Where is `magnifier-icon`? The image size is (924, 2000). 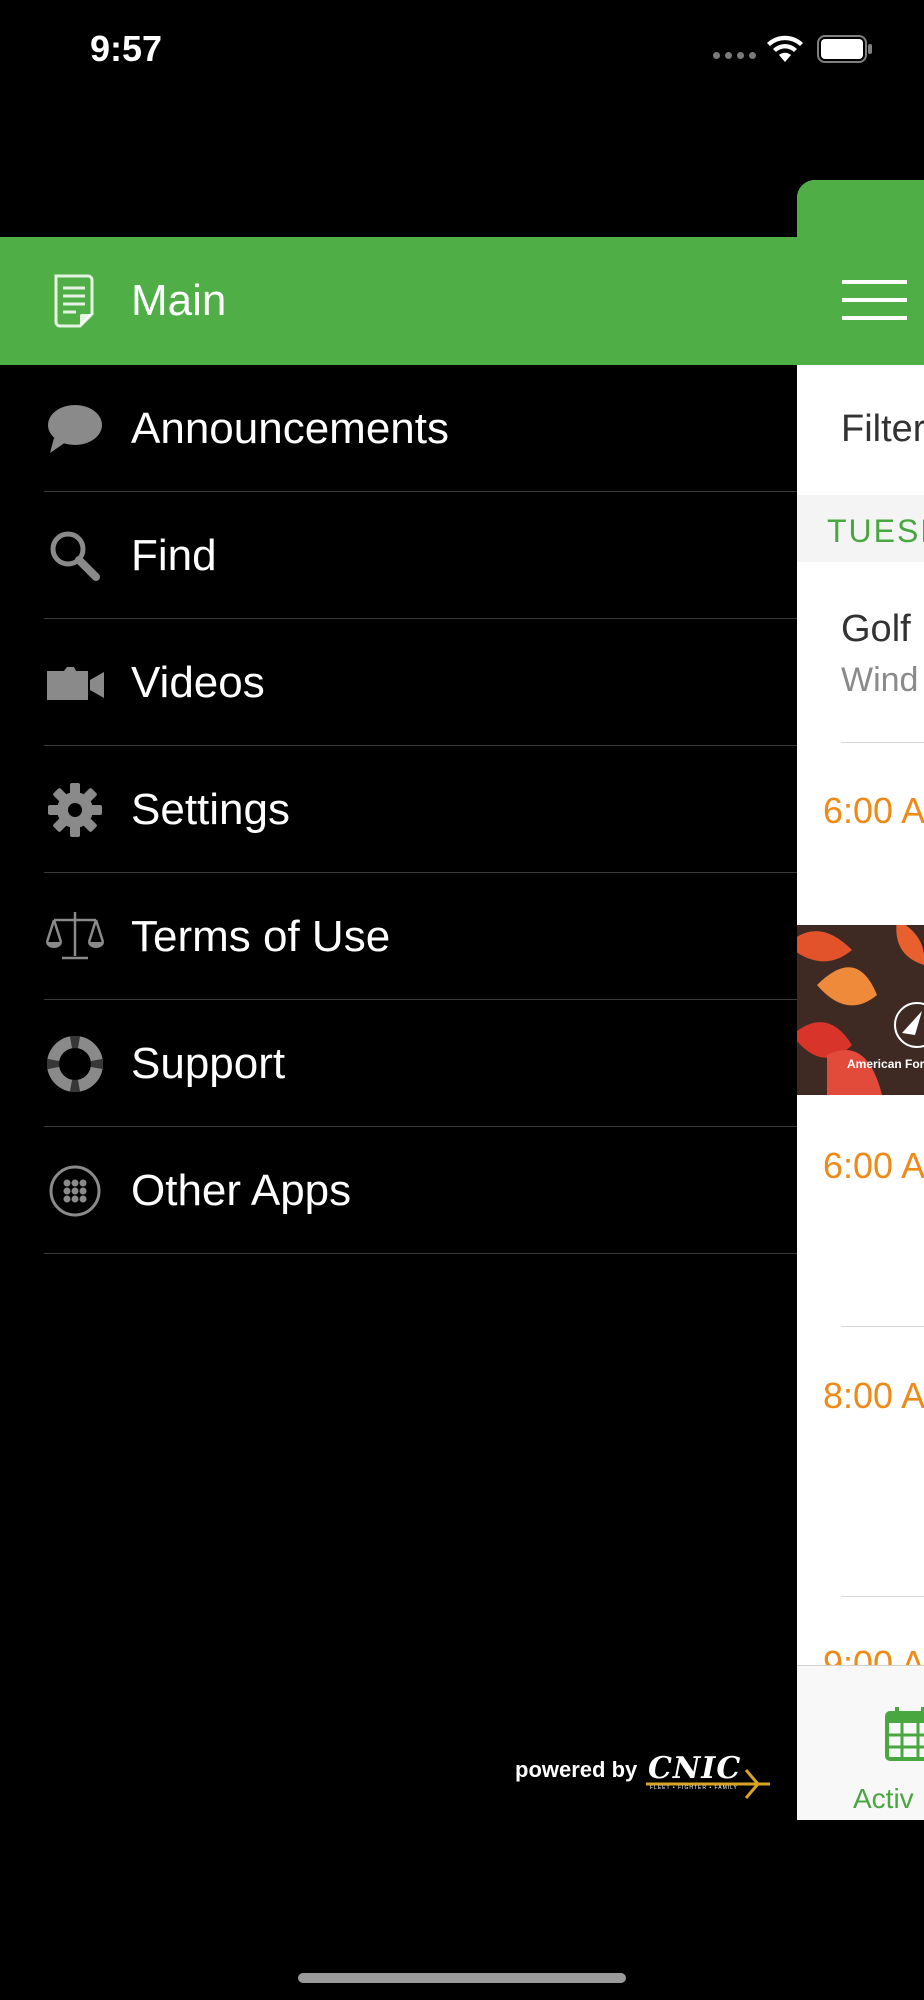
magnifier-icon is located at coordinates (75, 556).